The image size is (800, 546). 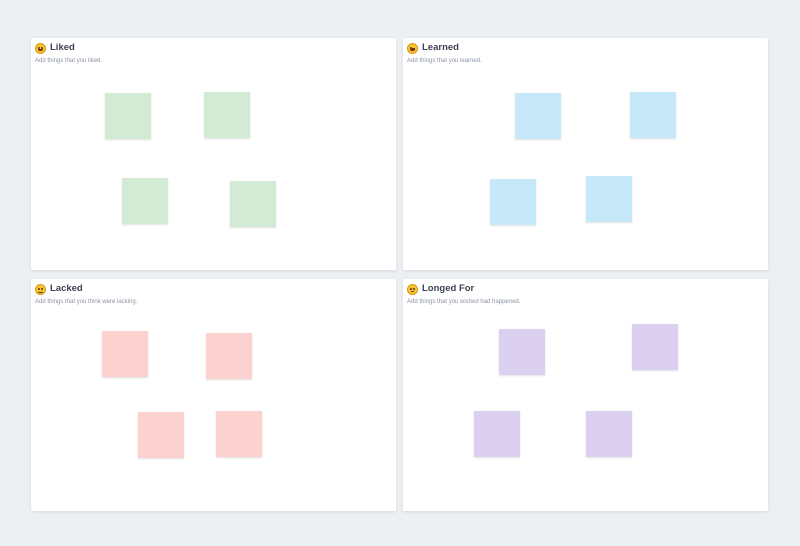 I want to click on winking-face-icon, so click(x=412, y=48).